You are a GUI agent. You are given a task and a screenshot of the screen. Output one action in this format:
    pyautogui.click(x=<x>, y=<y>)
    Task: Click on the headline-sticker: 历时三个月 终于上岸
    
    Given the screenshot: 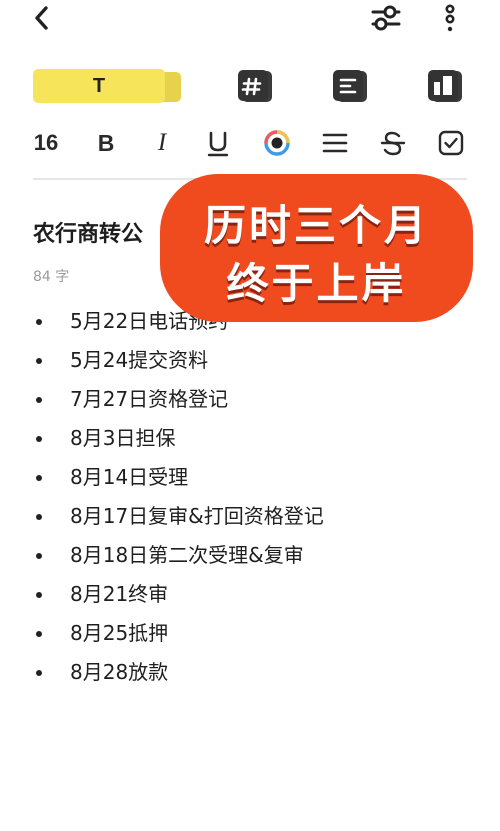 What is the action you would take?
    pyautogui.click(x=316, y=248)
    